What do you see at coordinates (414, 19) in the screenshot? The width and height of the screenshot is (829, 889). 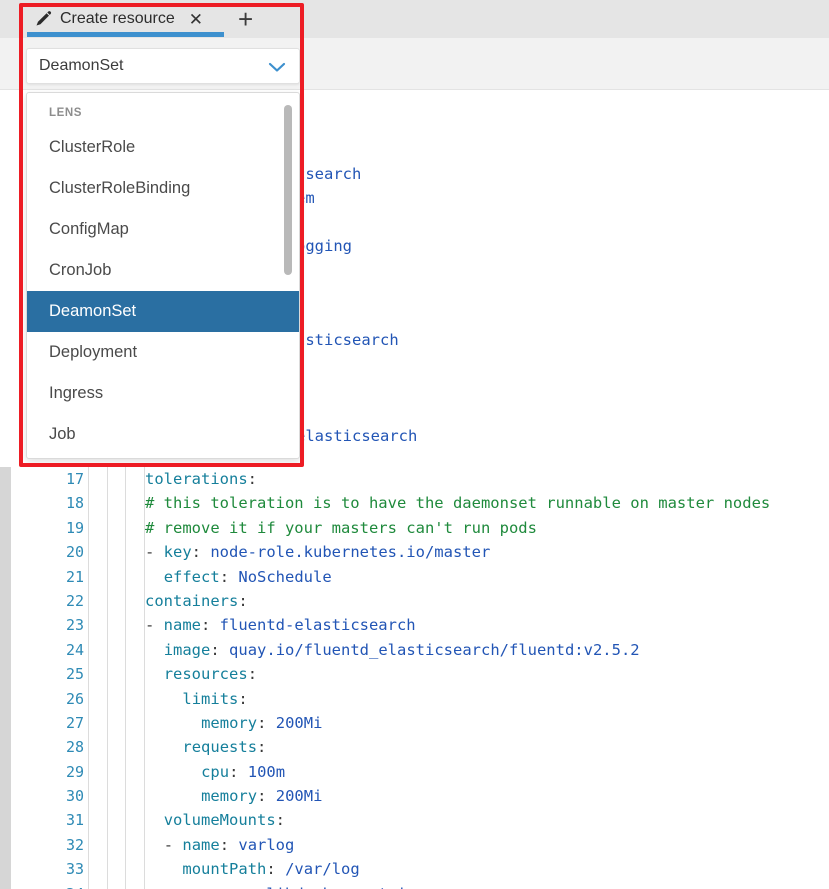 I see `tab-strip: Create resource ✕ +` at bounding box center [414, 19].